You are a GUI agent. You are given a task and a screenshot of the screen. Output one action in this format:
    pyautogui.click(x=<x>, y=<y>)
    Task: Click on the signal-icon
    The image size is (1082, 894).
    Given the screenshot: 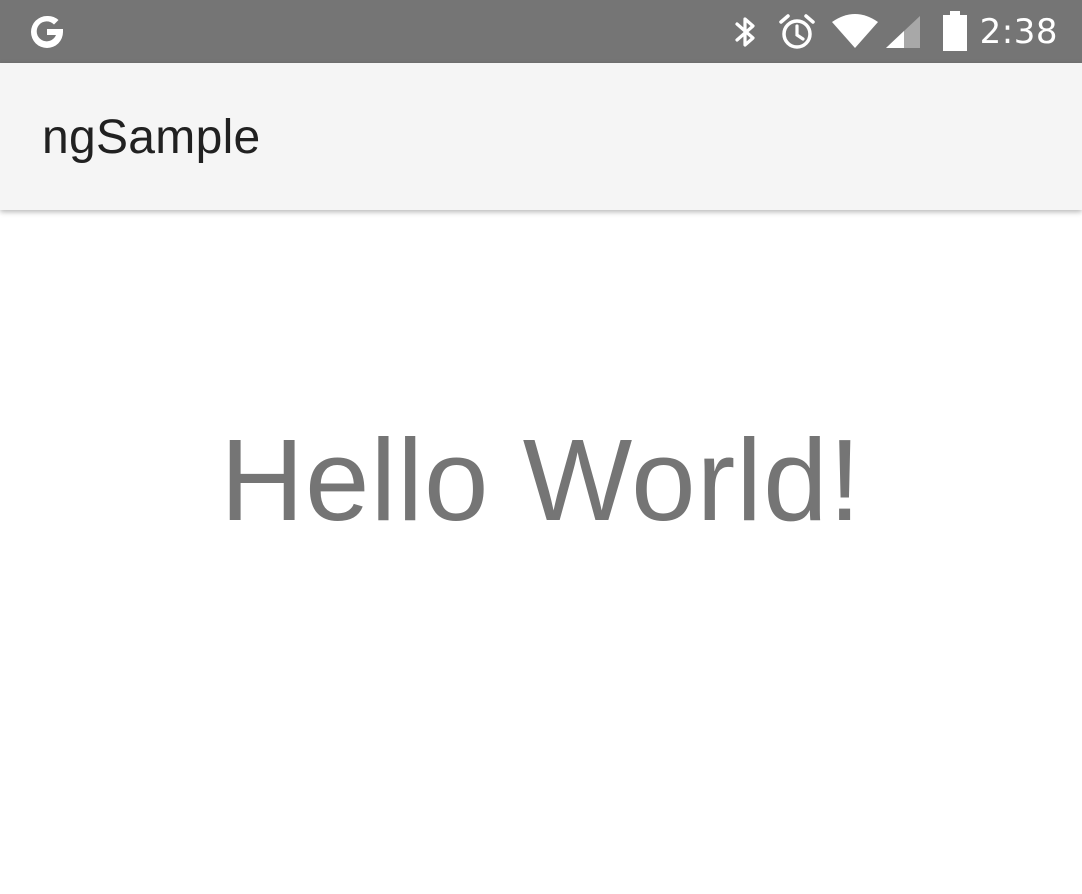 What is the action you would take?
    pyautogui.click(x=903, y=32)
    